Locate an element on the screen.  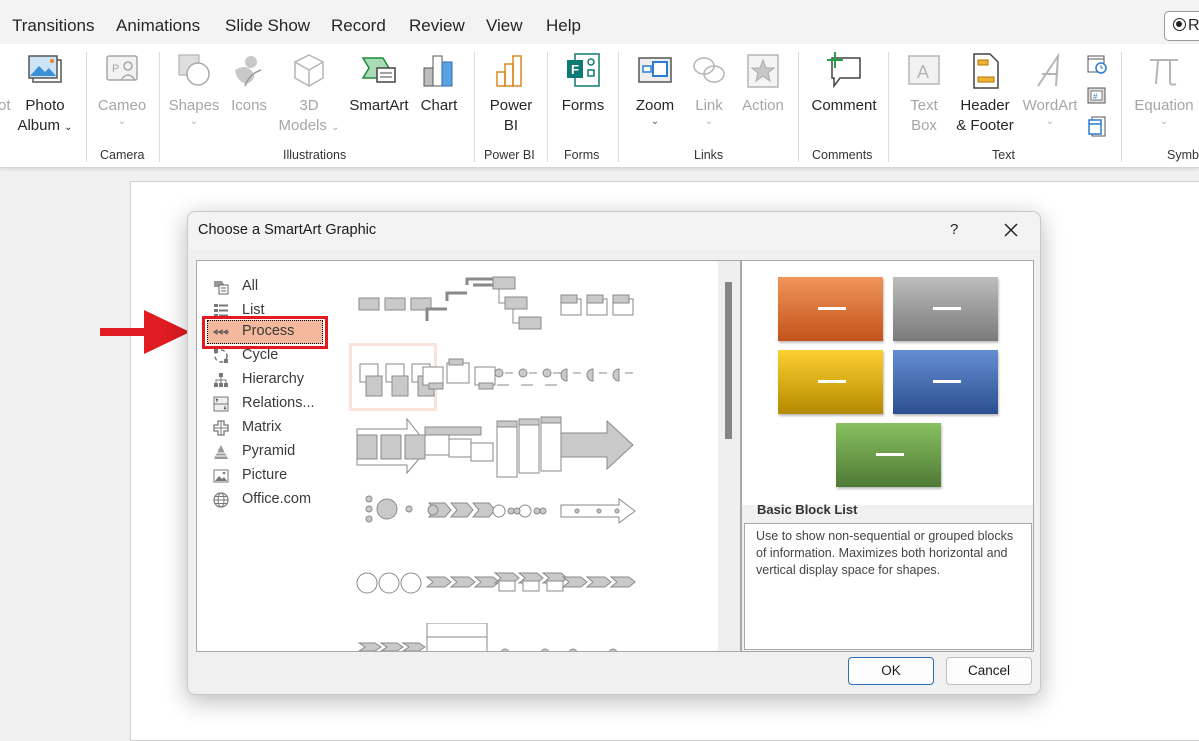
forms-button: F Forms is located at coordinates (583, 84).